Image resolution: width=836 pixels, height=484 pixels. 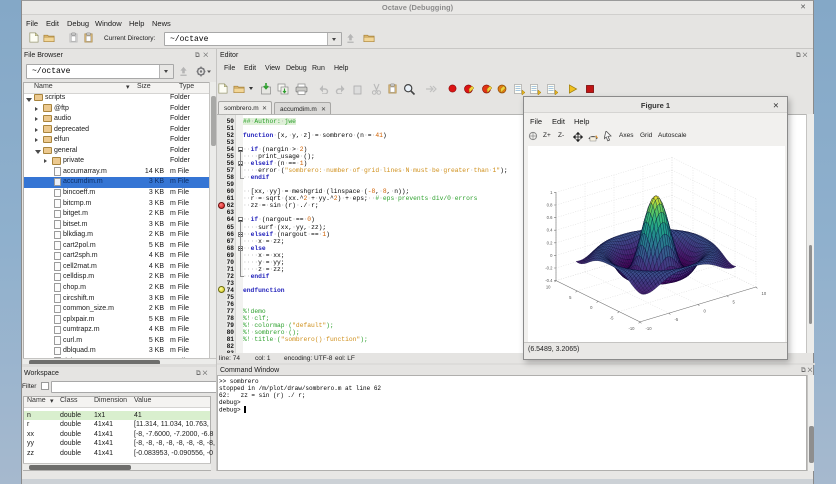 What do you see at coordinates (549, 268) in the screenshot?
I see `svg-text: -0.2` at bounding box center [549, 268].